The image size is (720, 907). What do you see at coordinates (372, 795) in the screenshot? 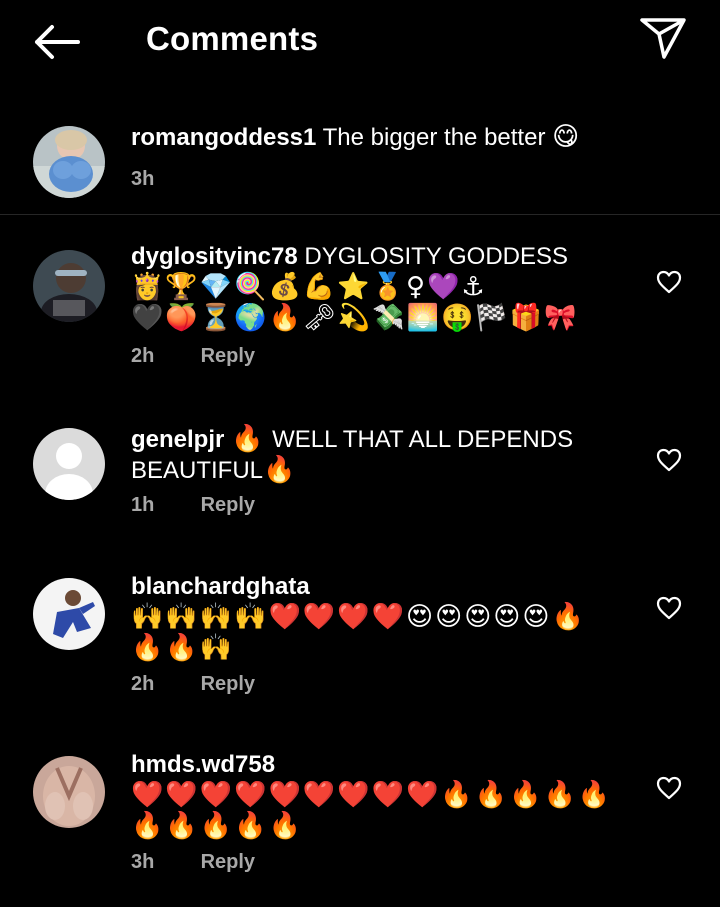
I see `comment-emoji: ❤️❤️❤️❤️❤️❤️❤️❤️❤️🔥🔥🔥🔥🔥` at bounding box center [372, 795].